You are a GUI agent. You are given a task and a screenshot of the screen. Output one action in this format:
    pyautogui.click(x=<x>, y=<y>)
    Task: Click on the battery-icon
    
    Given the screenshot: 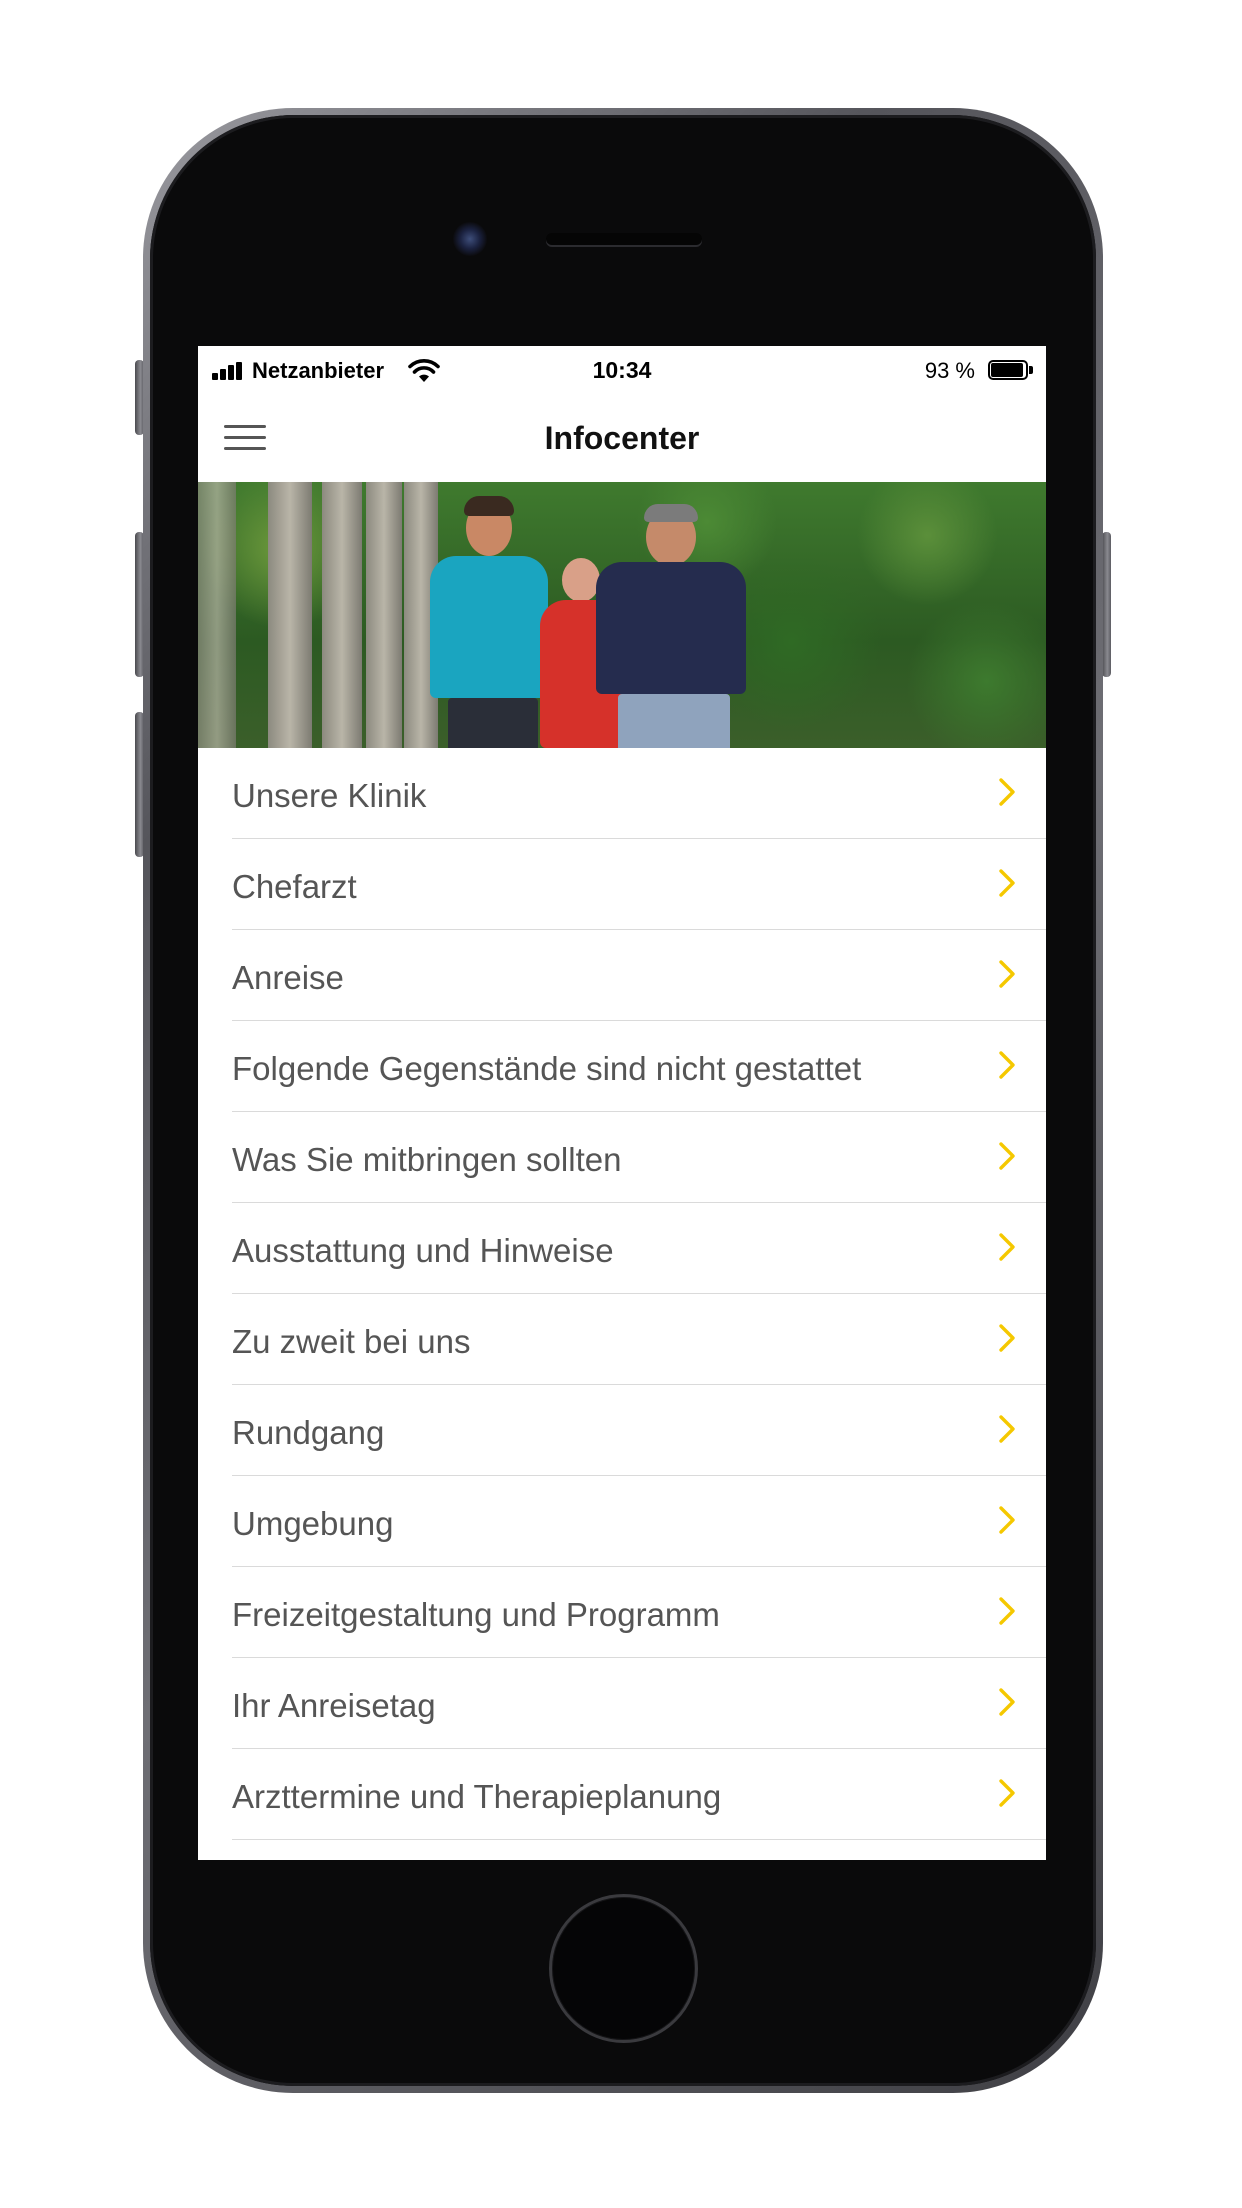 What is the action you would take?
    pyautogui.click(x=1011, y=371)
    